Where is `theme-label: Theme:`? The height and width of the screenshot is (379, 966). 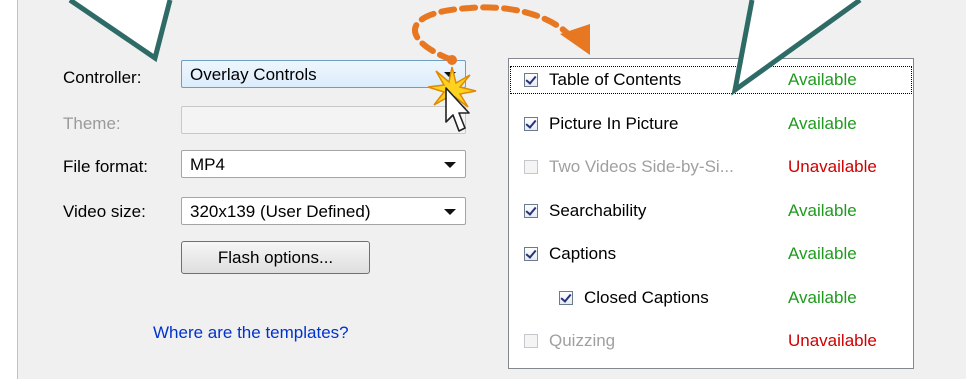 theme-label: Theme: is located at coordinates (92, 123).